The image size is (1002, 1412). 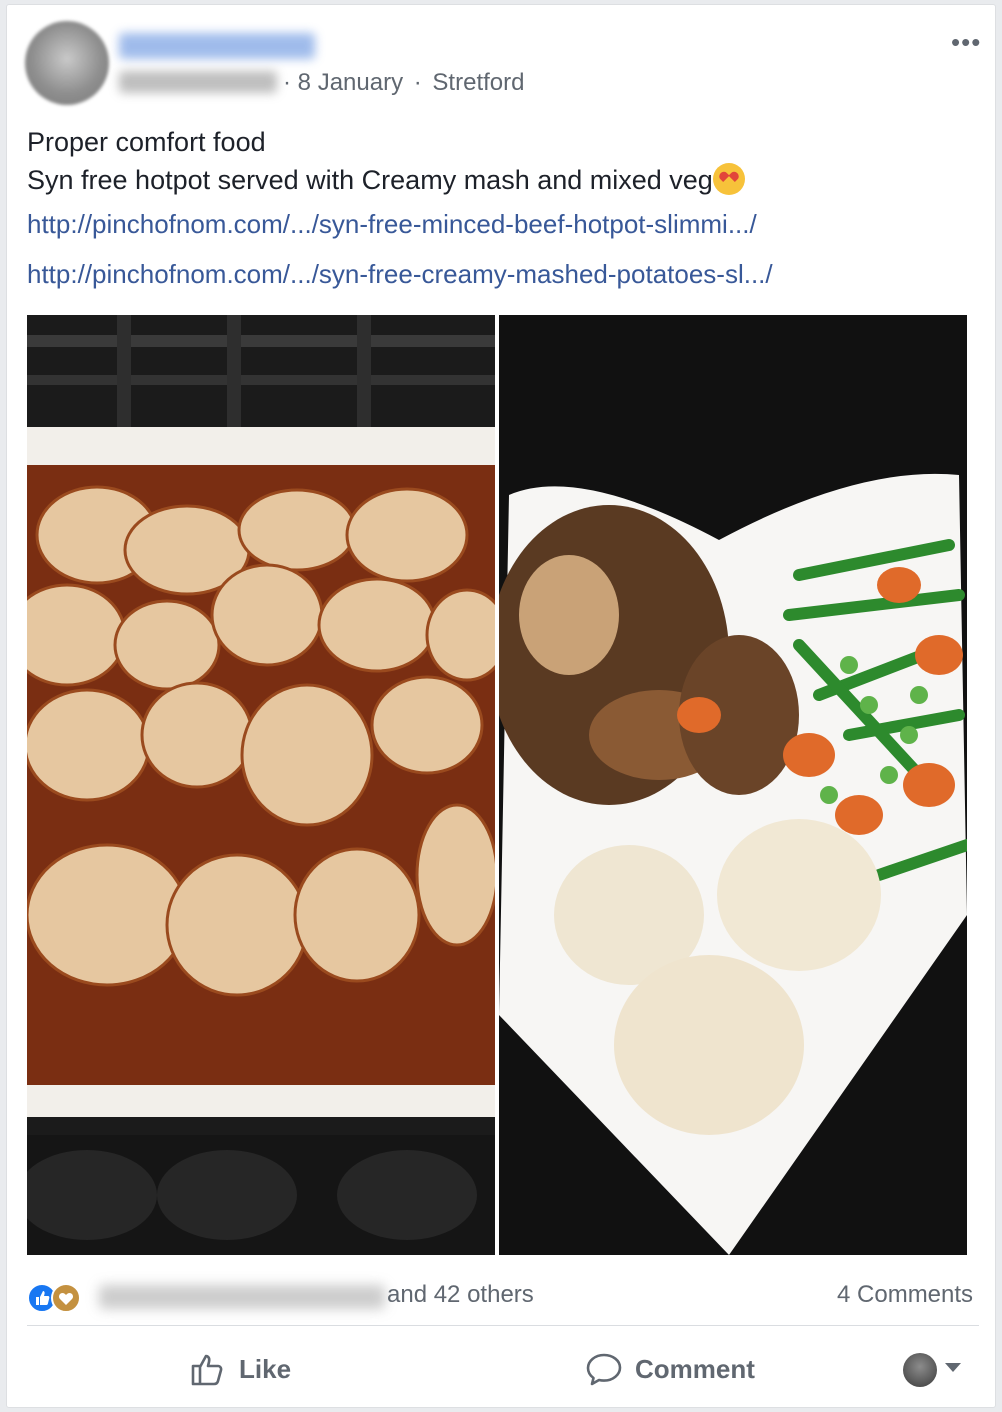 What do you see at coordinates (350, 82) in the screenshot?
I see `post-date: 8 January` at bounding box center [350, 82].